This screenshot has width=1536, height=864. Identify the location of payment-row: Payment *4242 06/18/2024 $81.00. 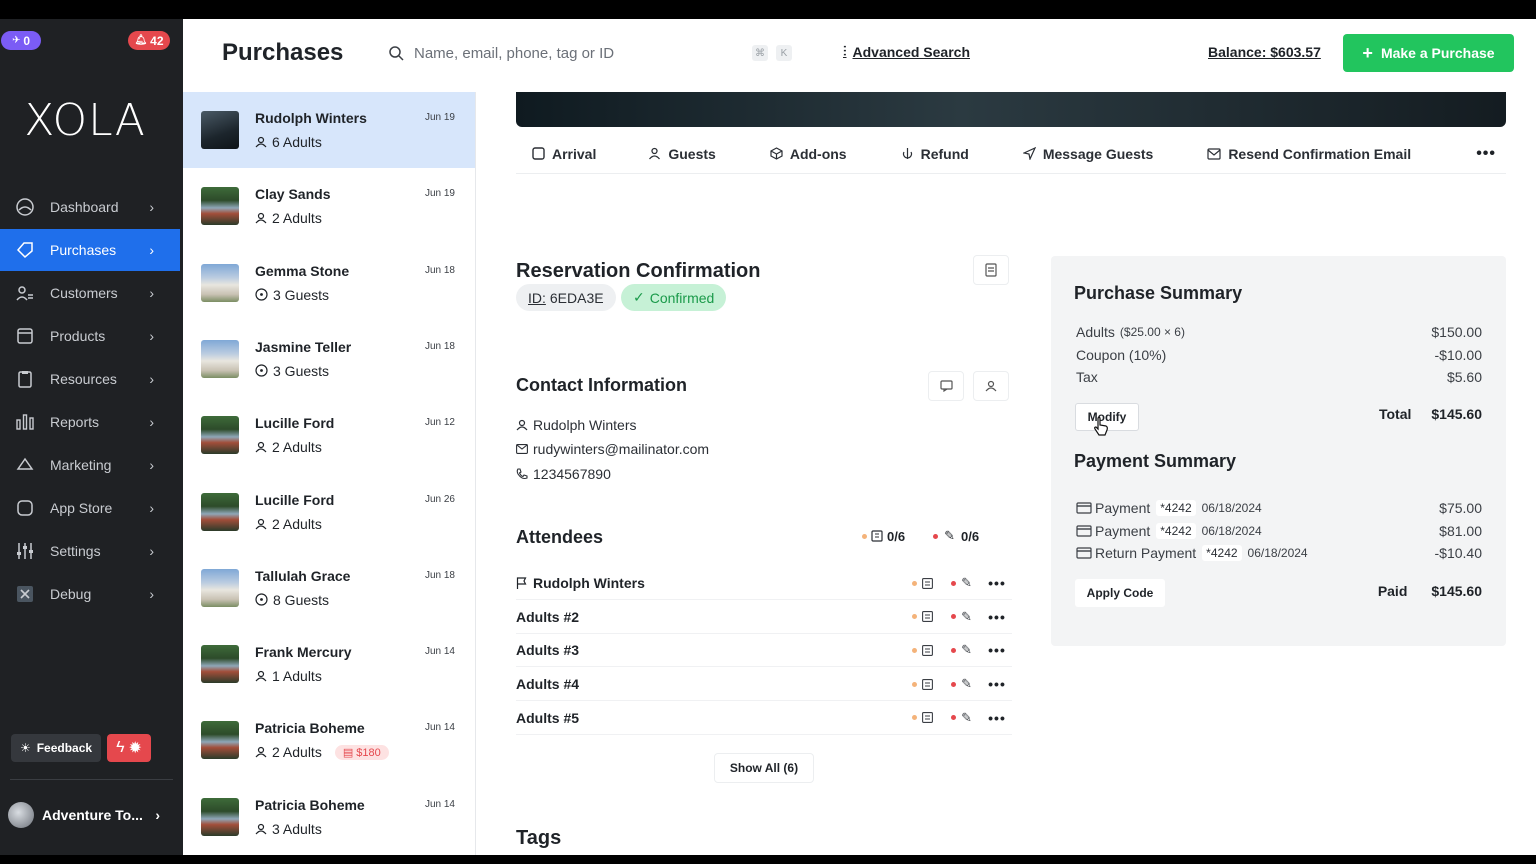
(1279, 530).